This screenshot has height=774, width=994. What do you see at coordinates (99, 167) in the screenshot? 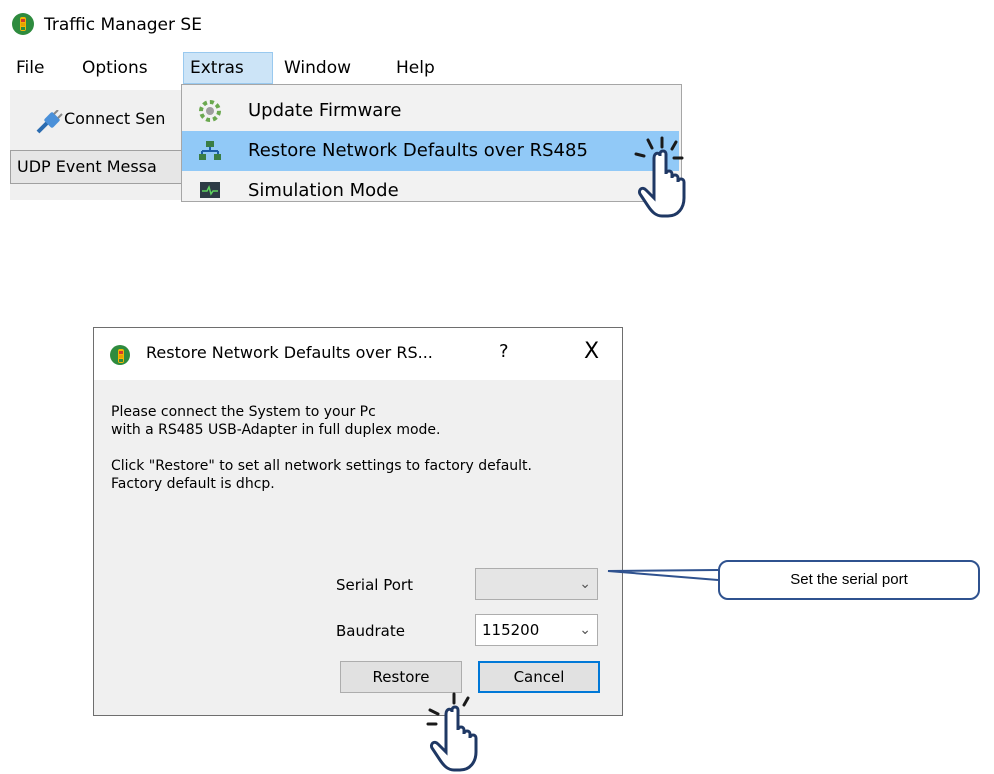
I see `tab-udp-event-messages: UDP Event Messa` at bounding box center [99, 167].